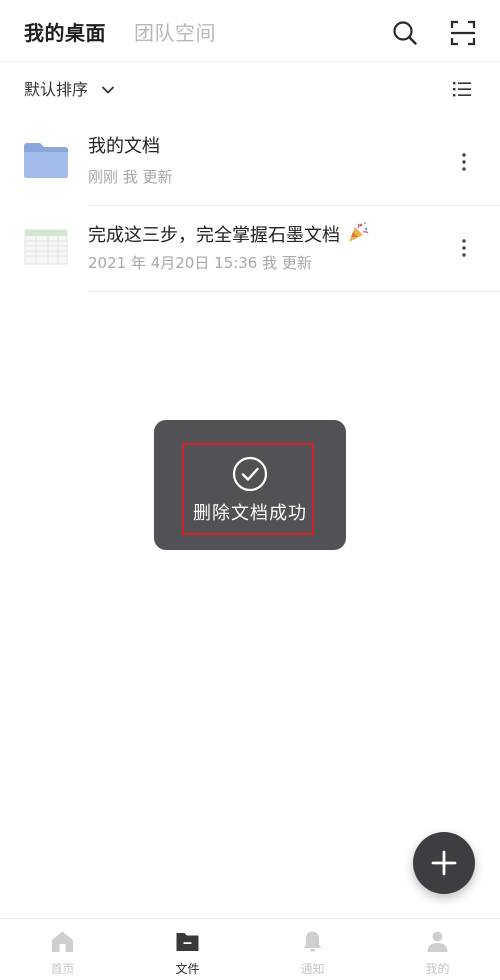  I want to click on file-meta: 2021 年 4月20日 15:36 我 更新, so click(200, 263).